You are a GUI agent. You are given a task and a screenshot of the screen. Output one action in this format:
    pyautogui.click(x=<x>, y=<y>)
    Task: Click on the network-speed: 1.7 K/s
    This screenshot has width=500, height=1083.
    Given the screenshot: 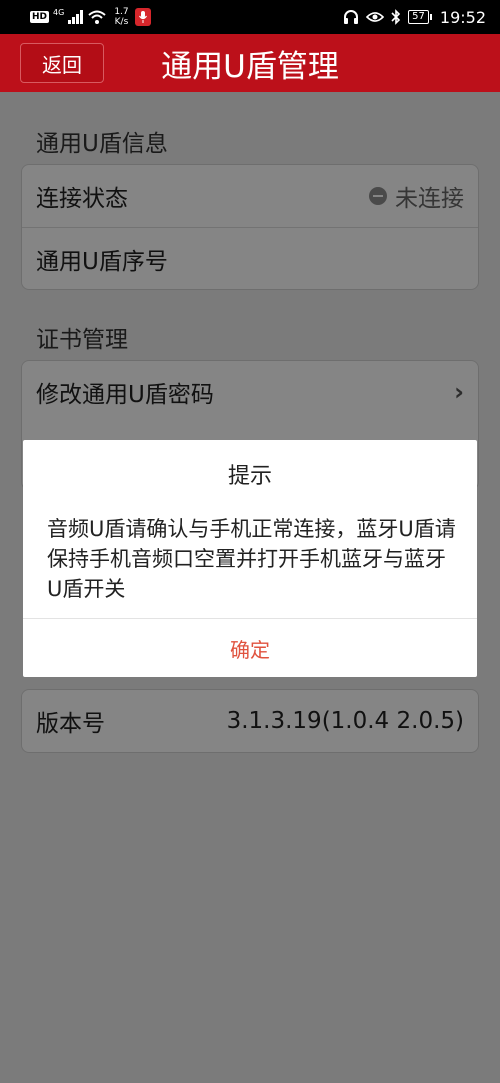 What is the action you would take?
    pyautogui.click(x=121, y=17)
    